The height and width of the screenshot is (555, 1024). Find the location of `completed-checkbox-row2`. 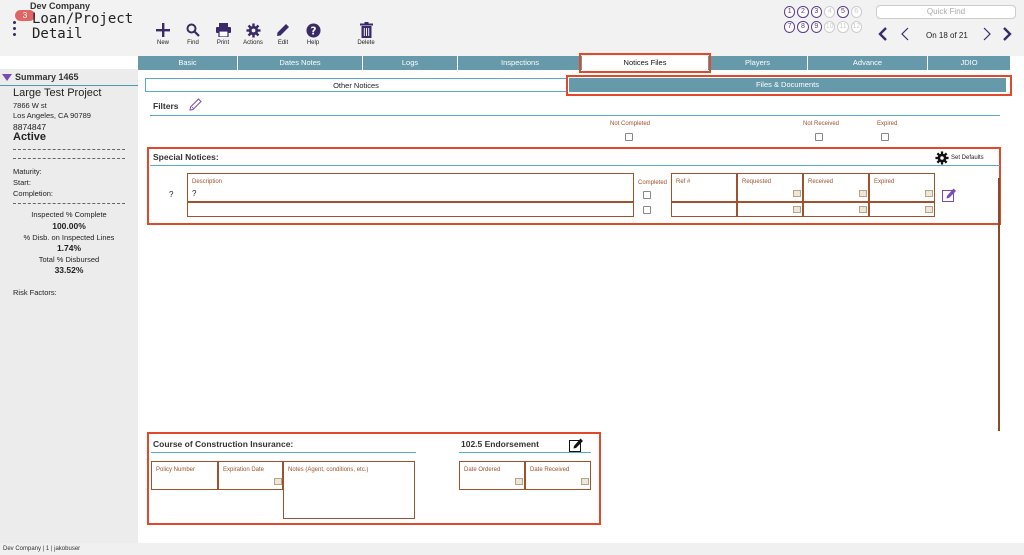

completed-checkbox-row2 is located at coordinates (647, 210).